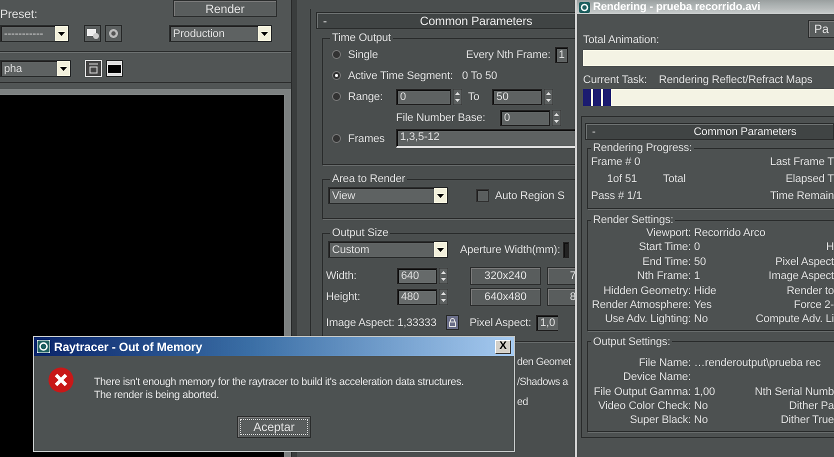 The image size is (834, 457). What do you see at coordinates (34, 33) in the screenshot?
I see `preset-dropdown: -----------` at bounding box center [34, 33].